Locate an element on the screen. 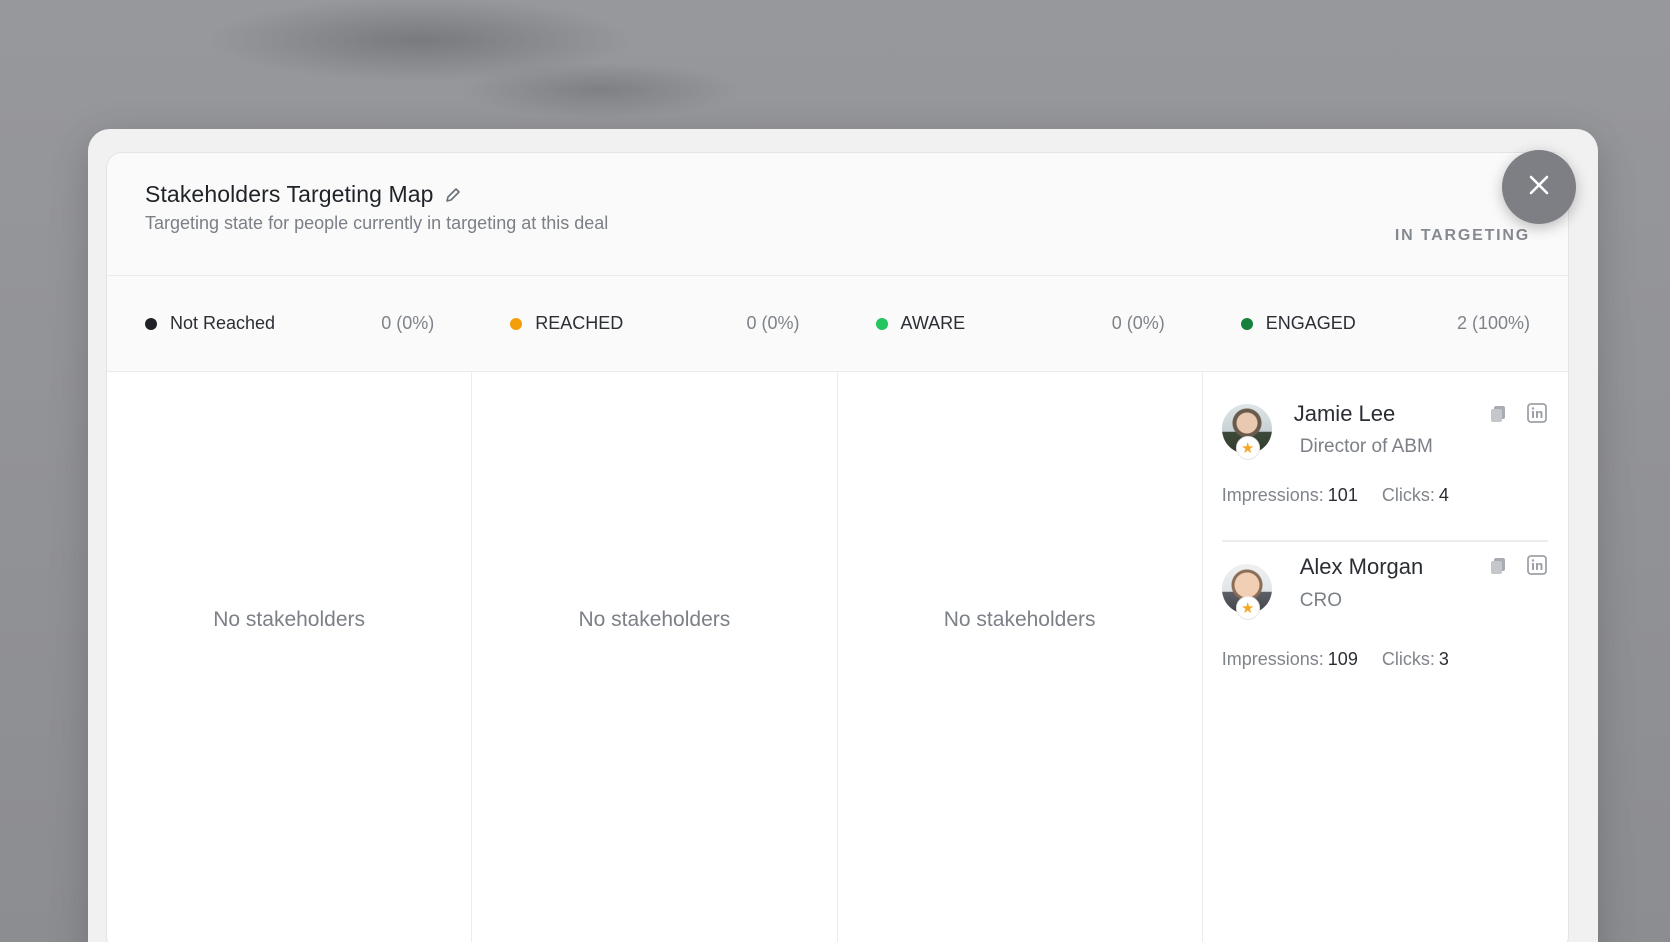 Image resolution: width=1670 pixels, height=942 pixels. engagement-stats: Impressions: 109 Clicks: 3 is located at coordinates (1335, 659).